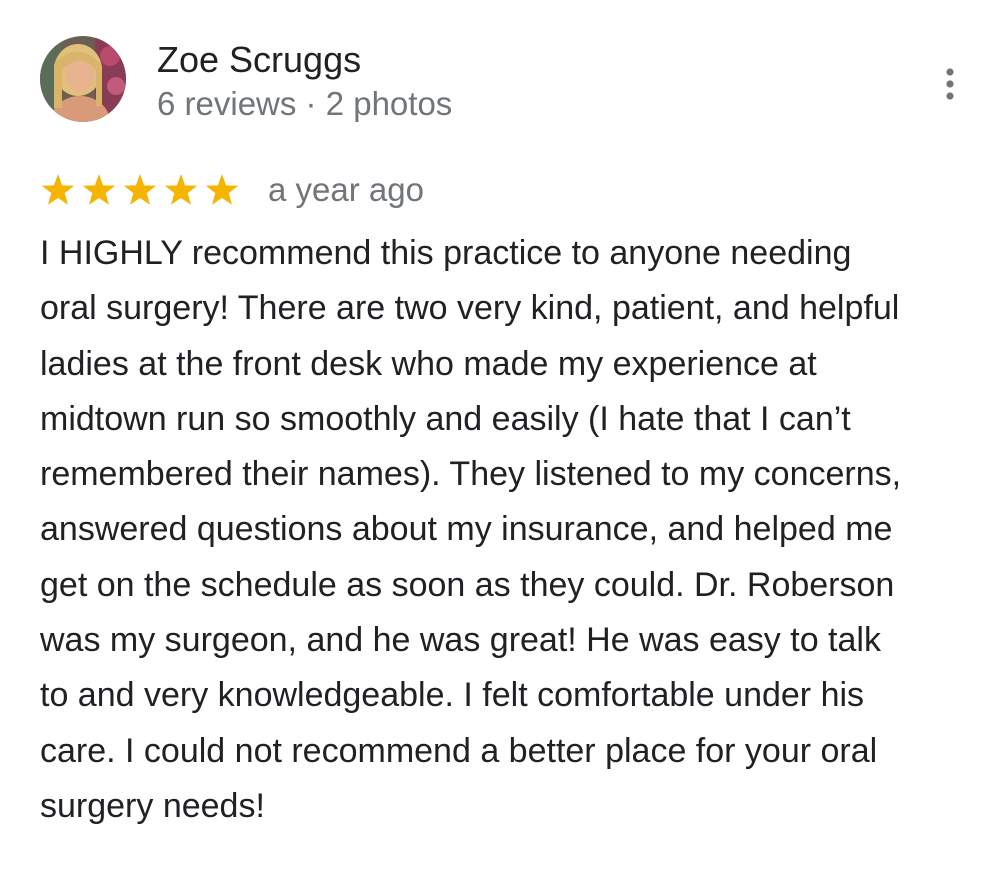 The height and width of the screenshot is (876, 1008). I want to click on avatar, so click(83, 79).